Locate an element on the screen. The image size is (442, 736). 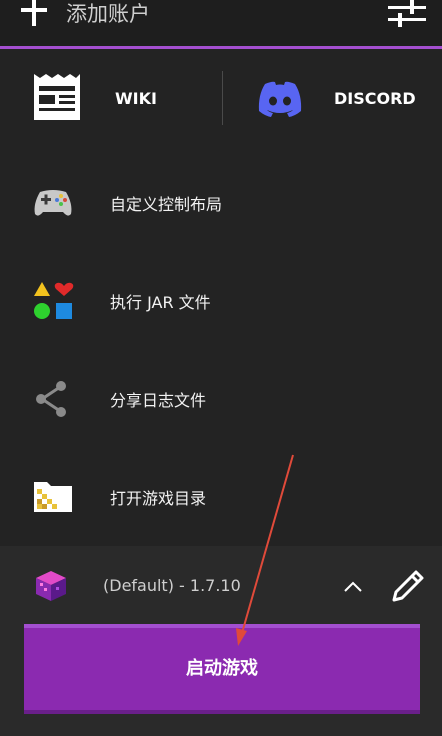
links-divider is located at coordinates (222, 98).